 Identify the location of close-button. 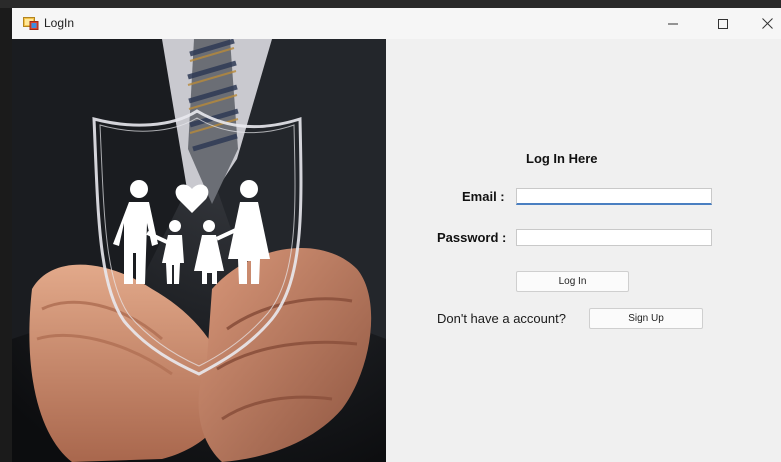
(763, 23).